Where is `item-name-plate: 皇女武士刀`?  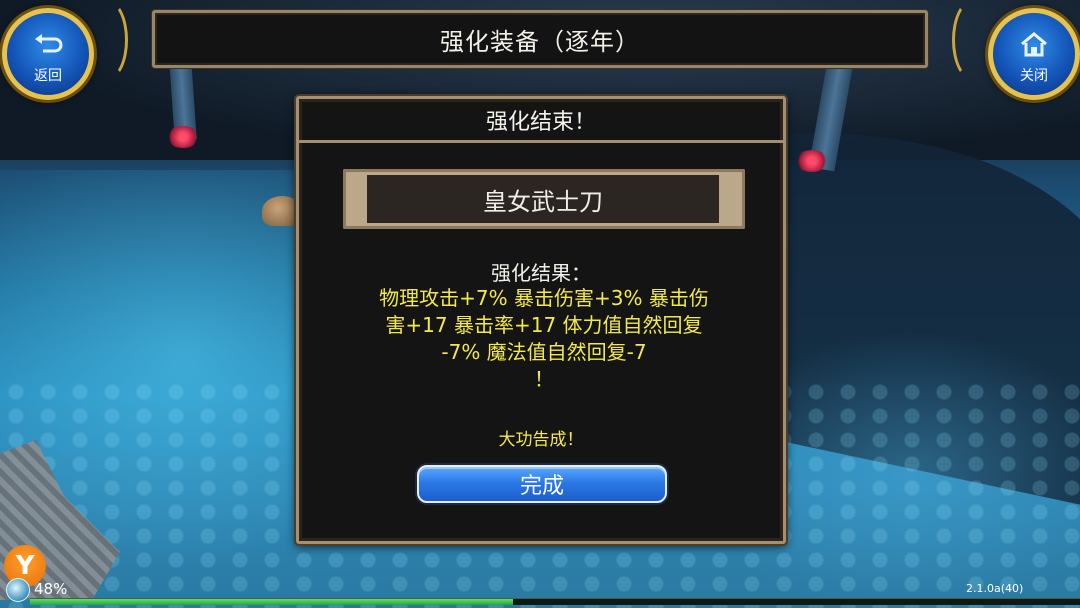 item-name-plate: 皇女武士刀 is located at coordinates (544, 199).